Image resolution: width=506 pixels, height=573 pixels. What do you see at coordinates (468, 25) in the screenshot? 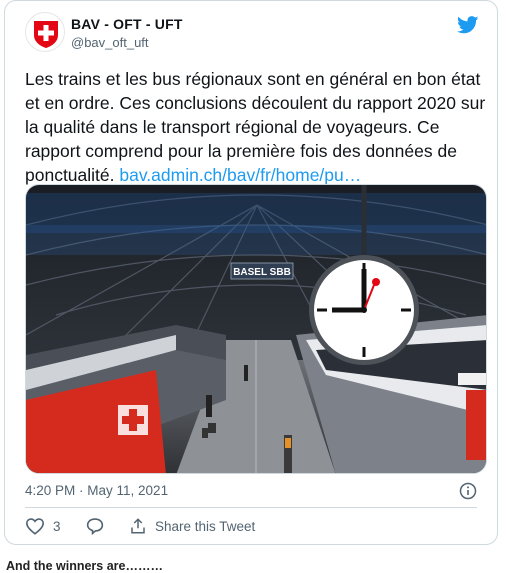
I see `twitter-bird-icon` at bounding box center [468, 25].